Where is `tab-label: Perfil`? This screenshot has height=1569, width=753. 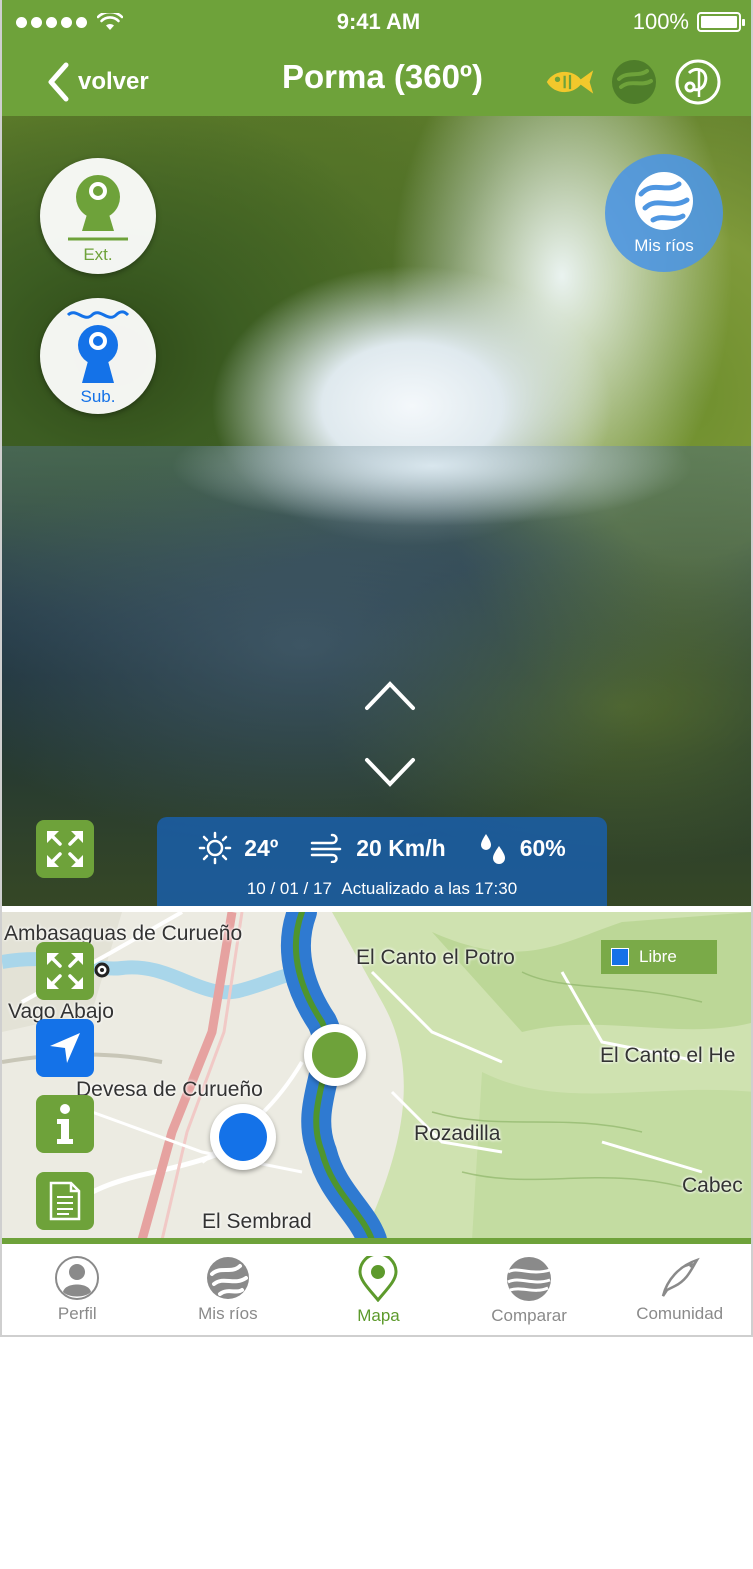 tab-label: Perfil is located at coordinates (77, 1313).